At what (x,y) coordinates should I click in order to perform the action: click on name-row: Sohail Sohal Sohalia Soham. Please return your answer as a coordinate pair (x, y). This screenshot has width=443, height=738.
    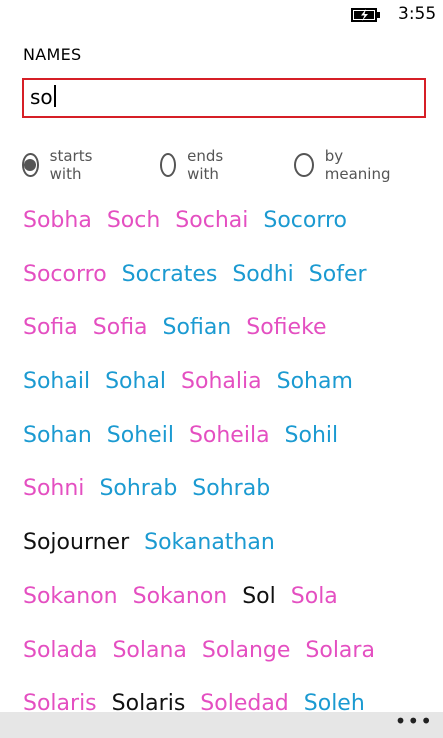
    Looking at the image, I should click on (195, 384).